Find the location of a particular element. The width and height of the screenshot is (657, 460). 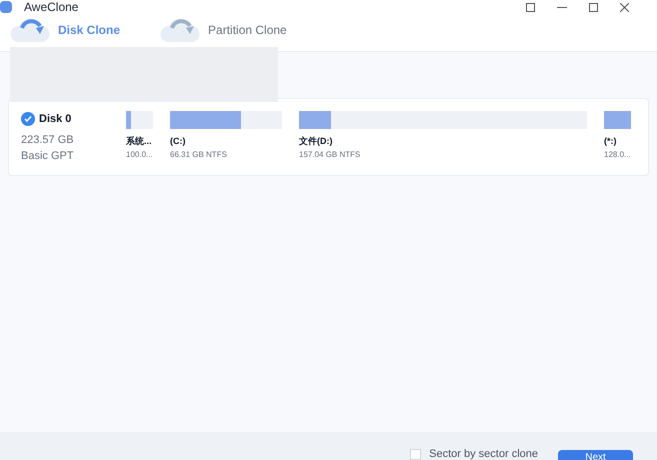

close-icon is located at coordinates (624, 7).